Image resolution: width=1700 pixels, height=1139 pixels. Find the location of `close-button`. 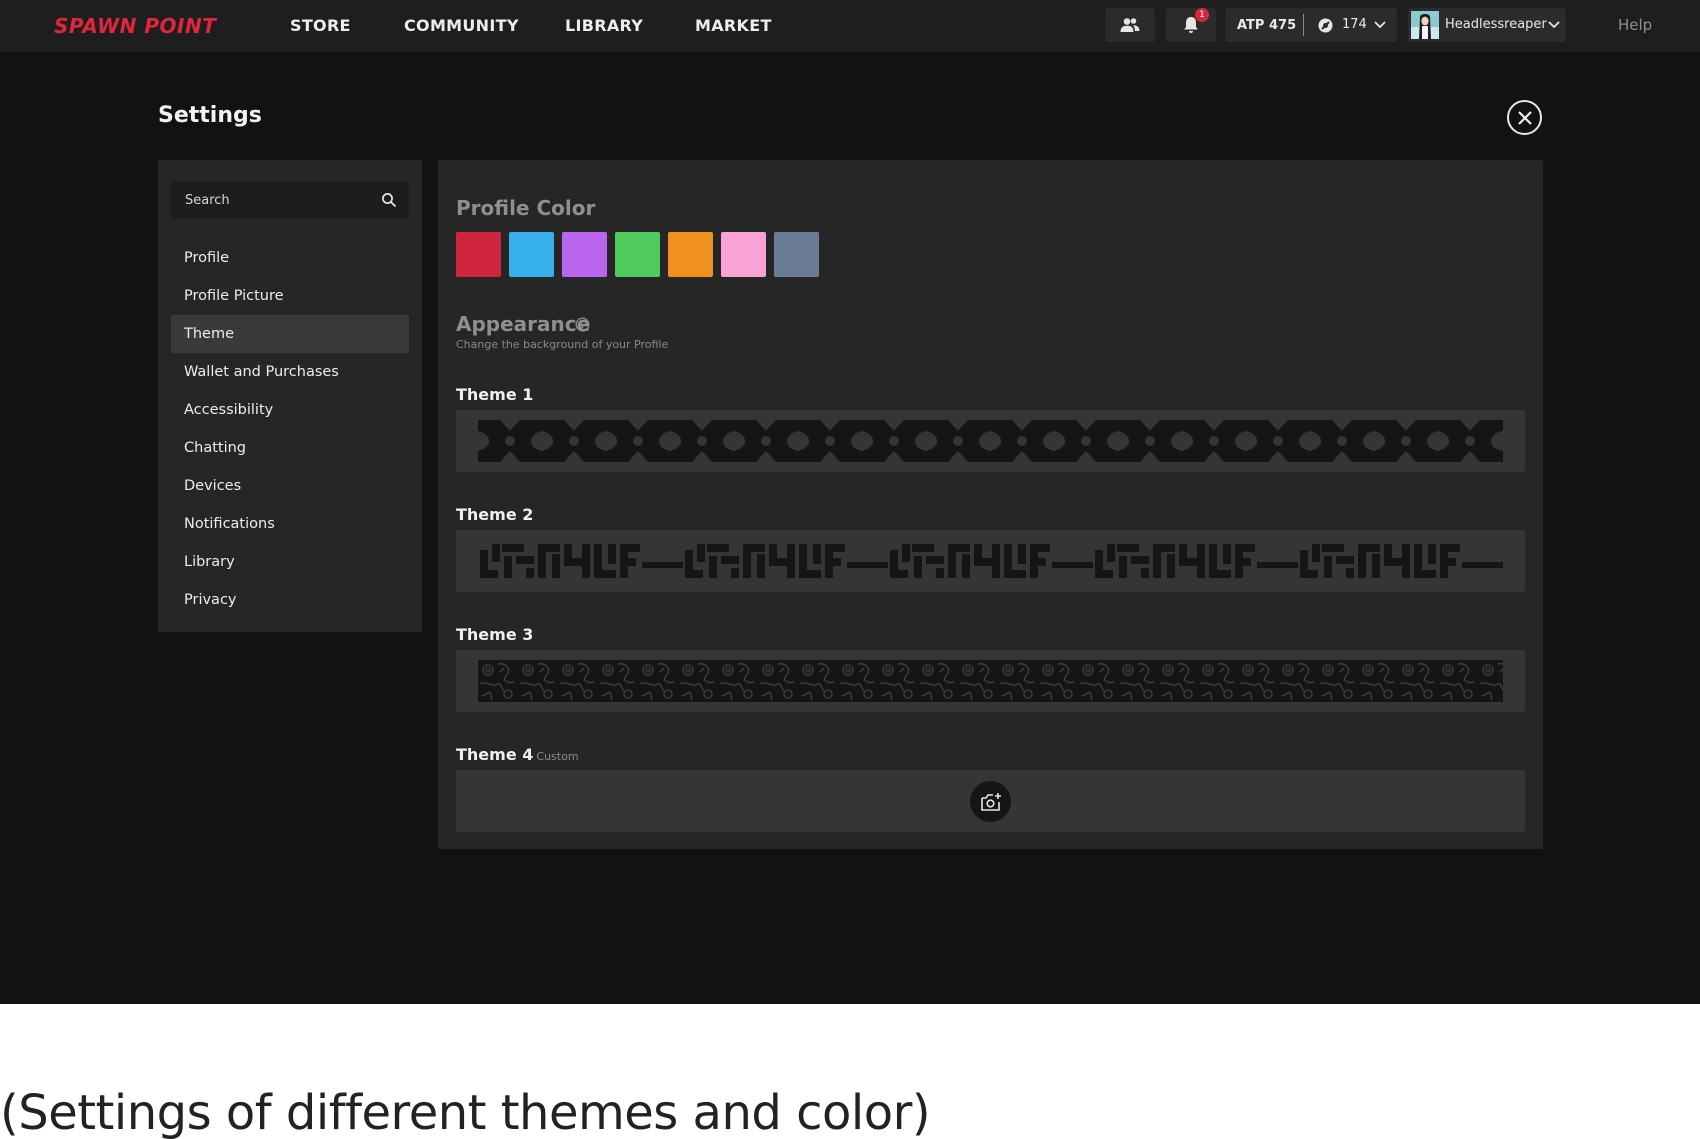

close-button is located at coordinates (1524, 117).